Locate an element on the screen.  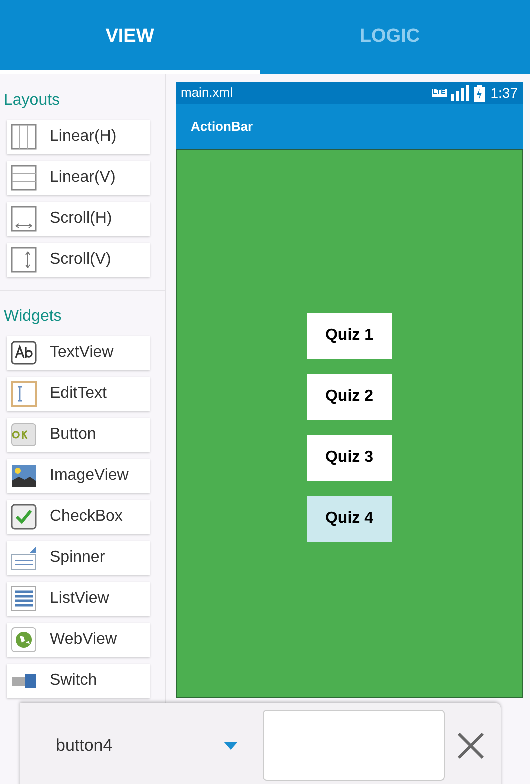
text-icon is located at coordinates (24, 353).